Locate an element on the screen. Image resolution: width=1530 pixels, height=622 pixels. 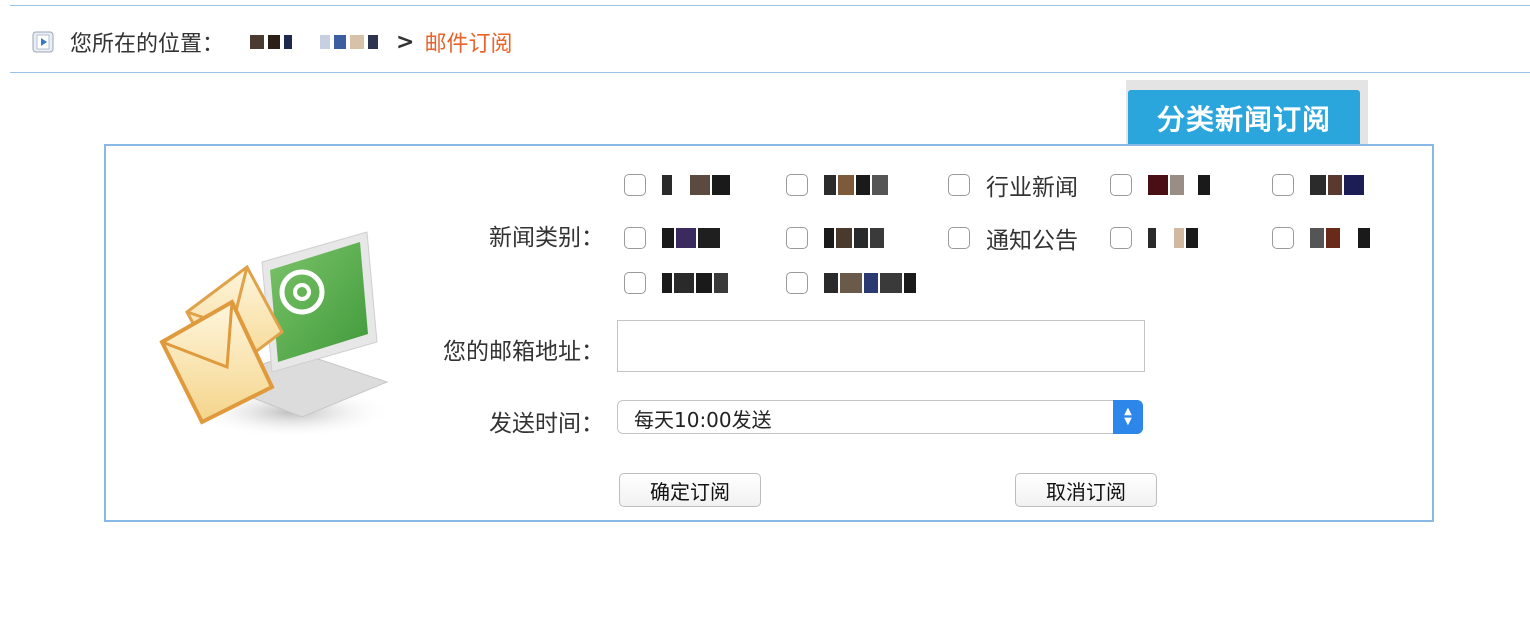
category-option-label: 通知公告 is located at coordinates (1032, 241).